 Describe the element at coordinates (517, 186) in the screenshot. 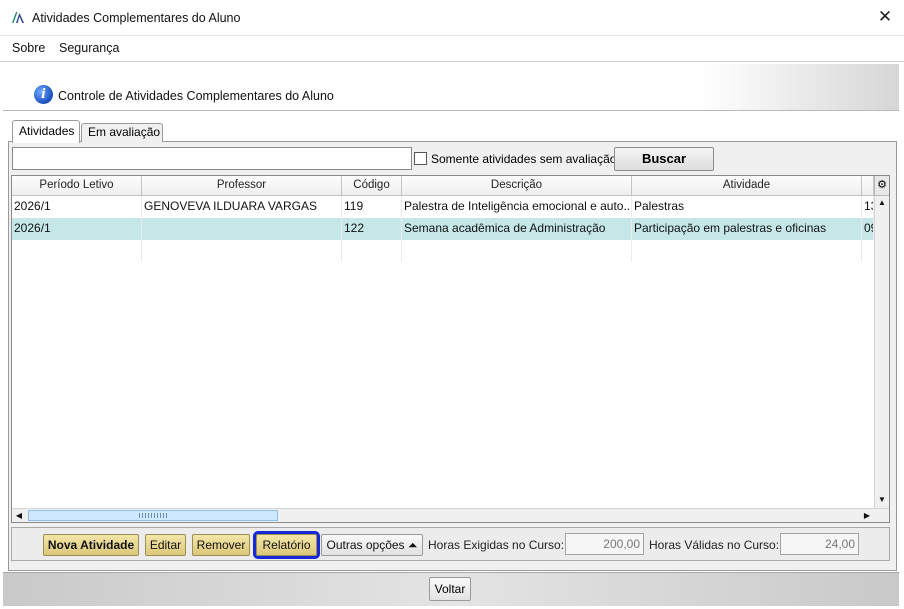

I see `column-header-descricao: Descrição` at that location.